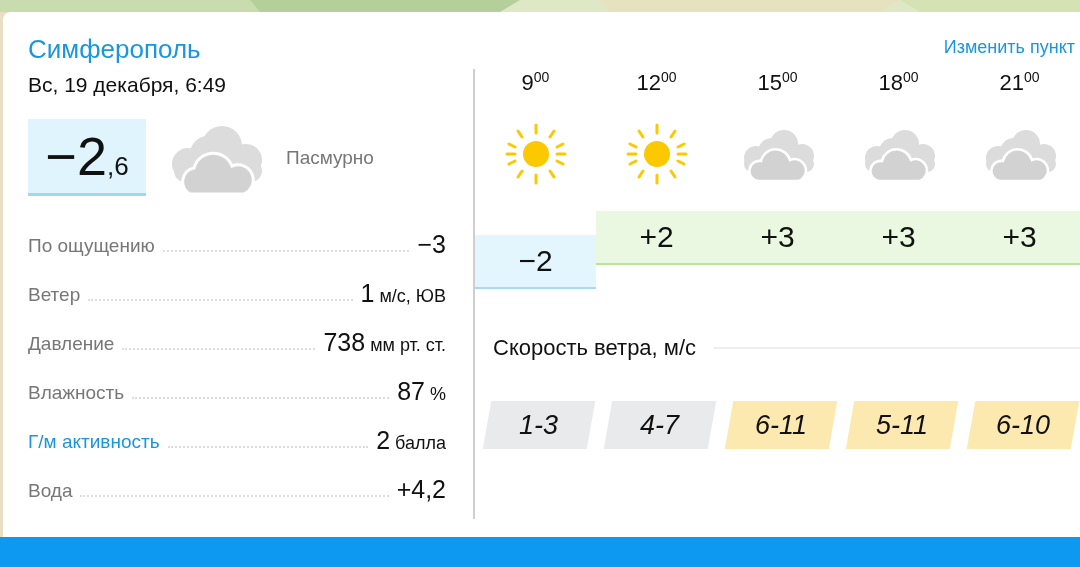 Image resolution: width=1080 pixels, height=567 pixels. I want to click on detail-link: Г/м активность, so click(94, 443).